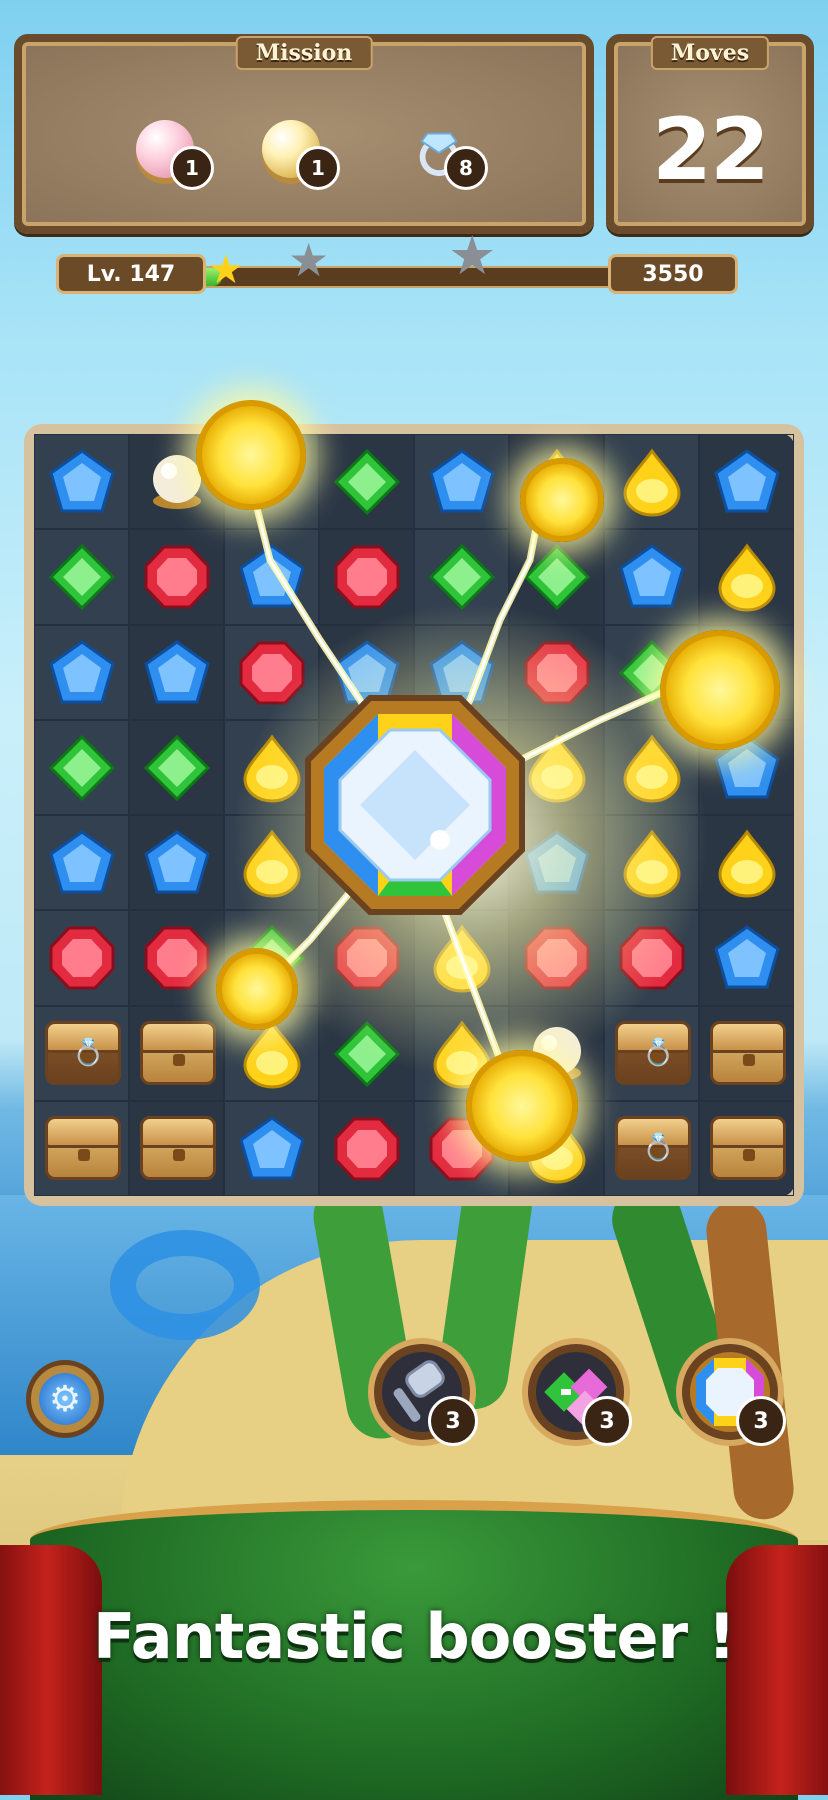 The height and width of the screenshot is (1800, 828). I want to click on mission-panel: Mission 1 1 8, so click(304, 134).